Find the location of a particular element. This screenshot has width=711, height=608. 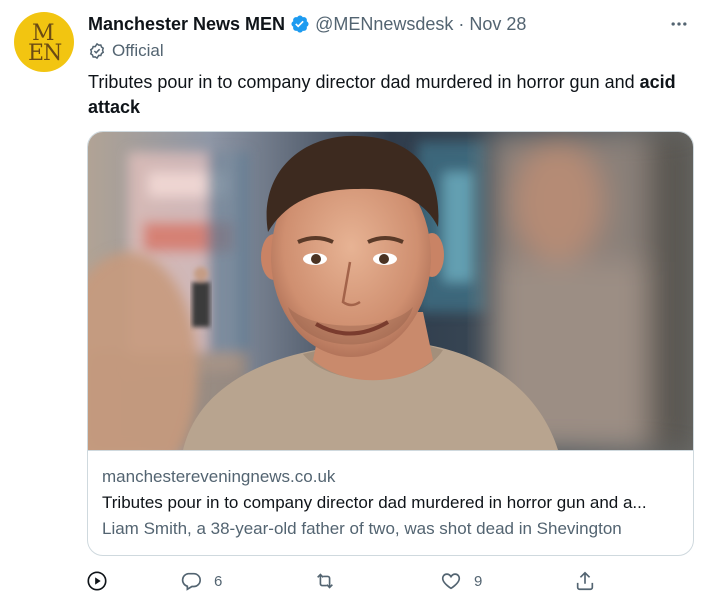

reply-button: 6 is located at coordinates (201, 581).